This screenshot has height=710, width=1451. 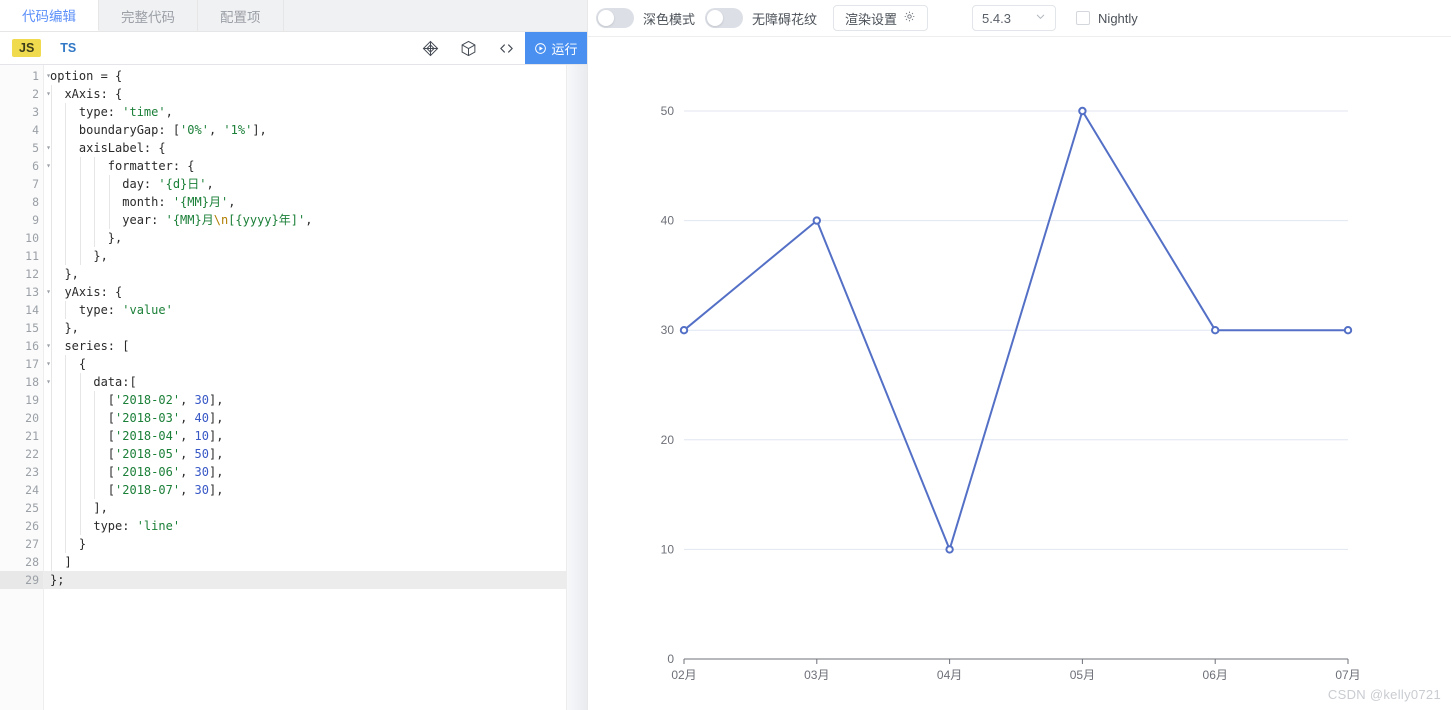 What do you see at coordinates (27, 48) in the screenshot?
I see `lang-tab-js: JS` at bounding box center [27, 48].